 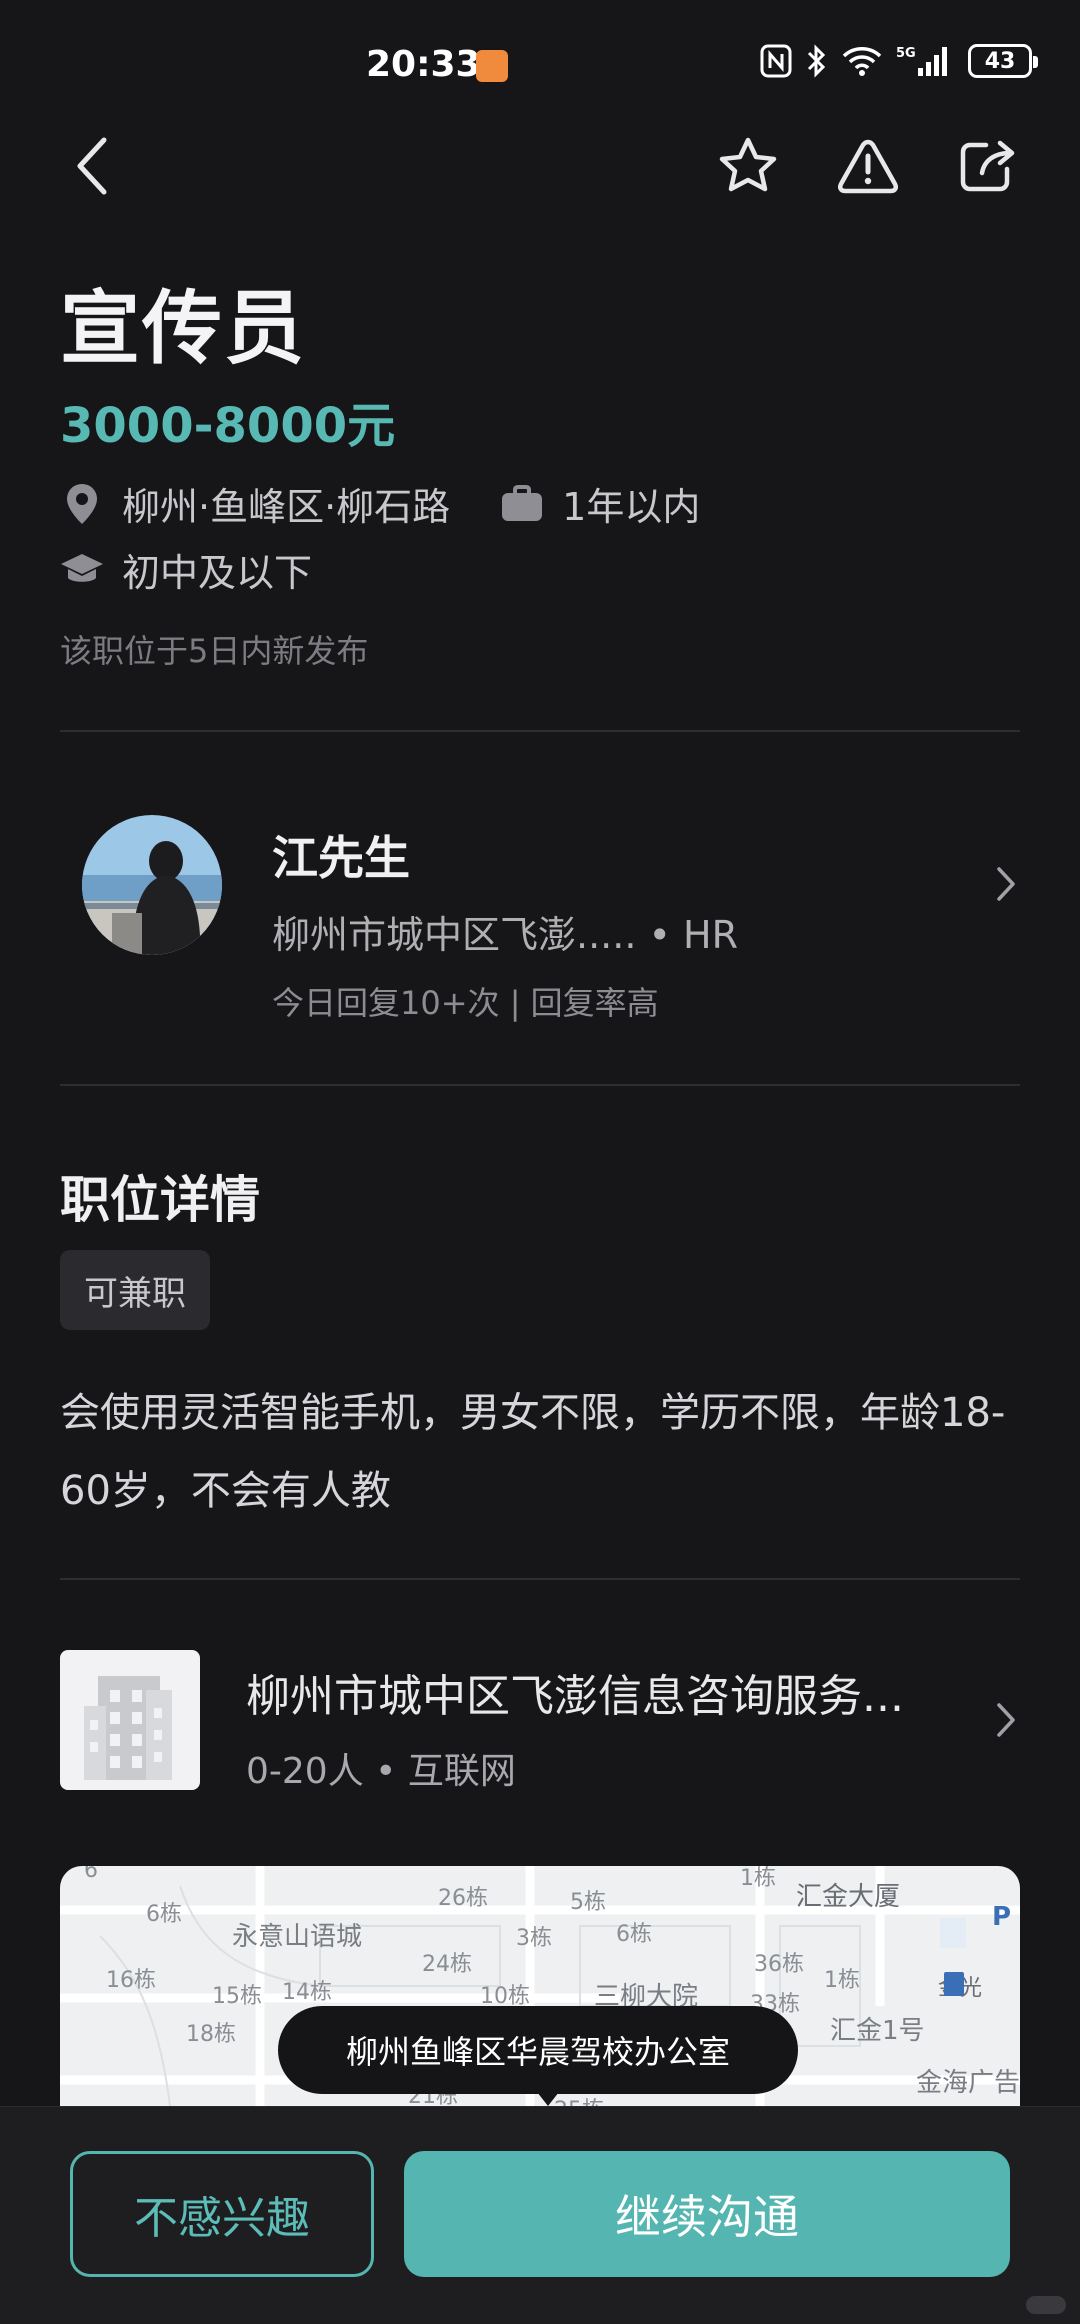 What do you see at coordinates (534, 1938) in the screenshot?
I see `map-label: 3栋` at bounding box center [534, 1938].